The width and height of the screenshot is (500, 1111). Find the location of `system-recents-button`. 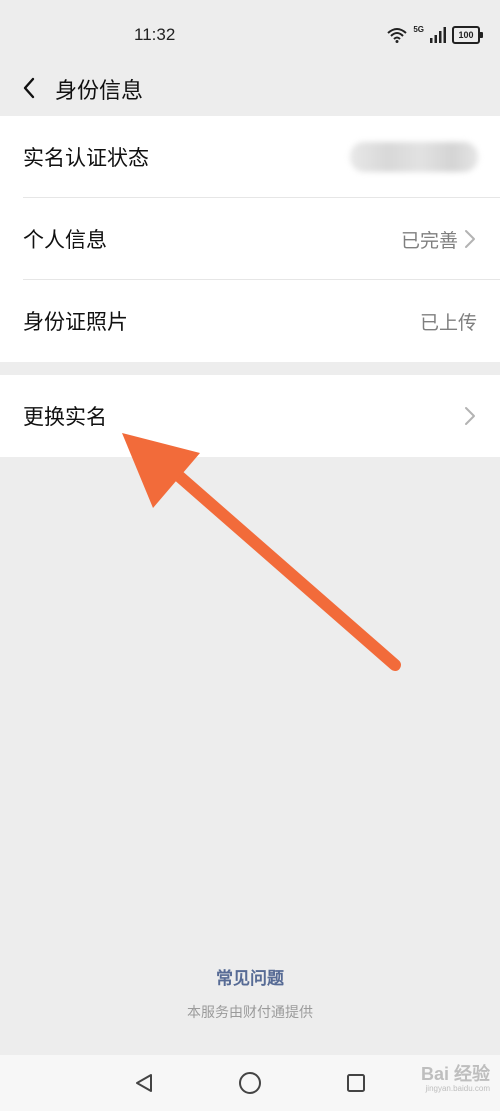

system-recents-button is located at coordinates (356, 1083).